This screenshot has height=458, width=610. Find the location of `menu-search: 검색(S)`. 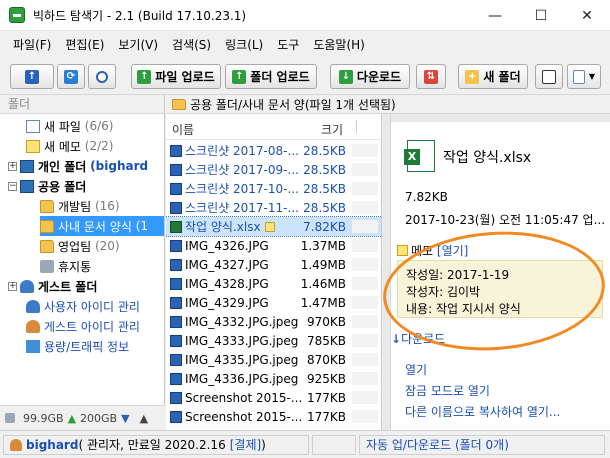

menu-search: 검색(S) is located at coordinates (191, 44).